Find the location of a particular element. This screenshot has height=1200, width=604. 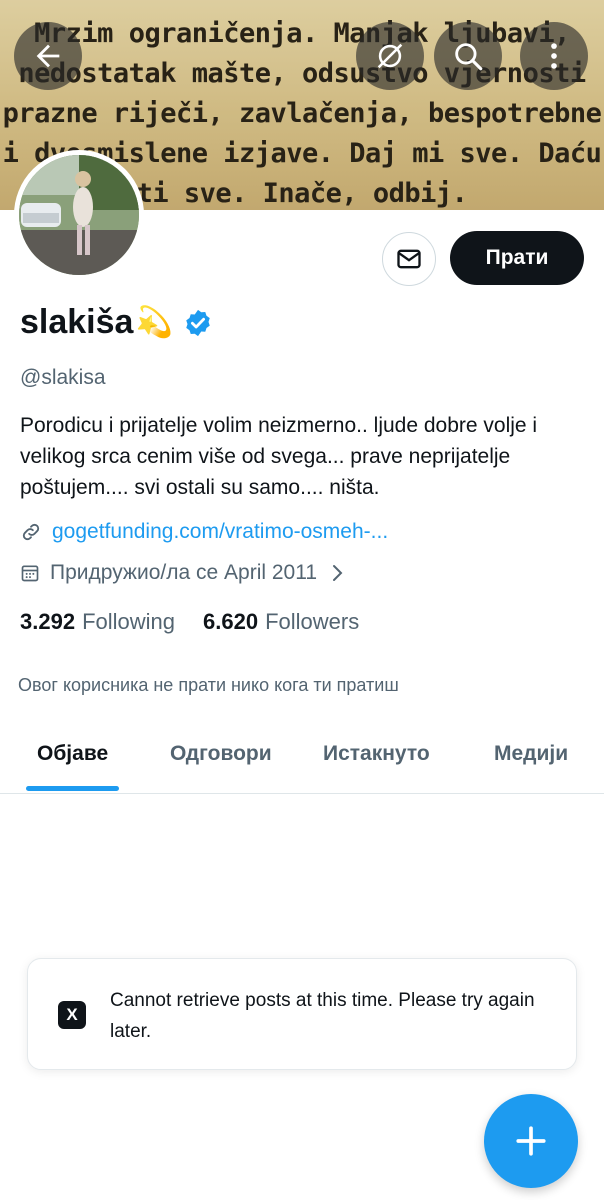

search-button is located at coordinates (468, 56).